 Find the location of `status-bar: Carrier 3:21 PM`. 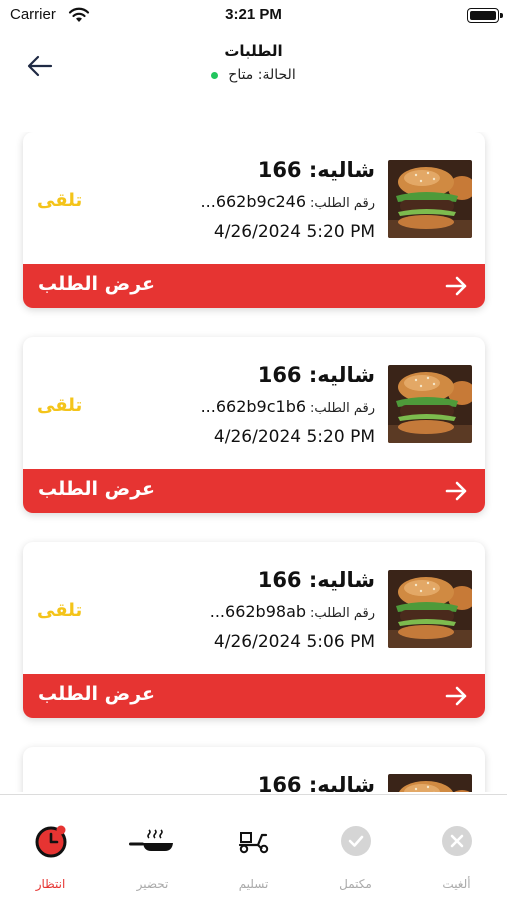

status-bar: Carrier 3:21 PM is located at coordinates (253, 16).